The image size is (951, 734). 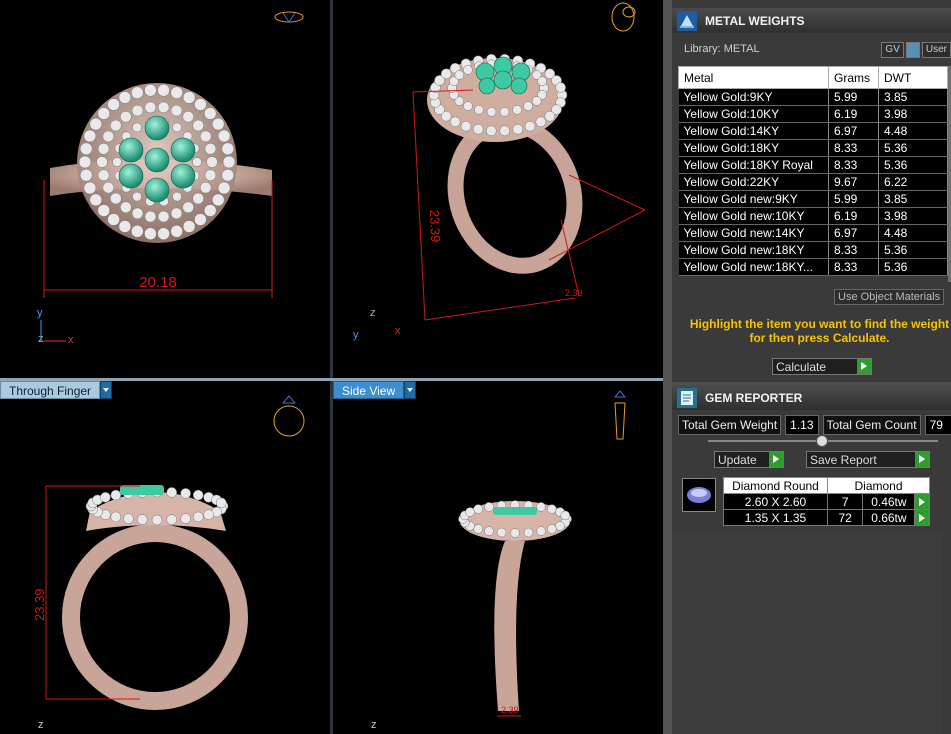 What do you see at coordinates (574, 293) in the screenshot?
I see `persp-dimension-width: 2.39` at bounding box center [574, 293].